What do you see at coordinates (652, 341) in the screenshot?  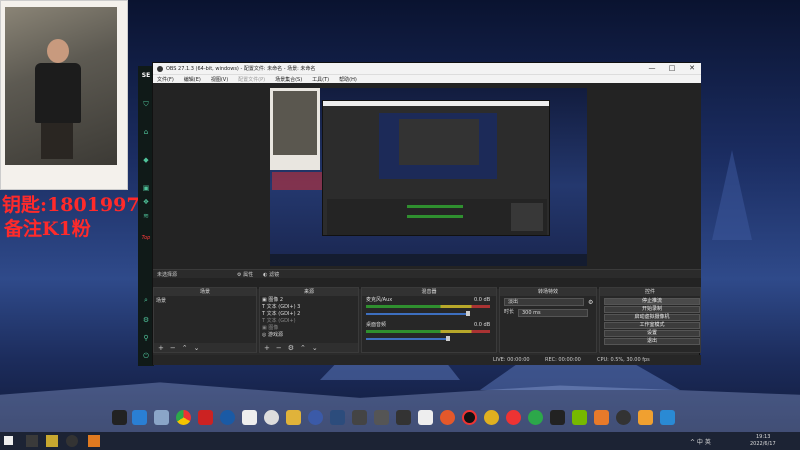 I see `exit-button: 退出` at bounding box center [652, 341].